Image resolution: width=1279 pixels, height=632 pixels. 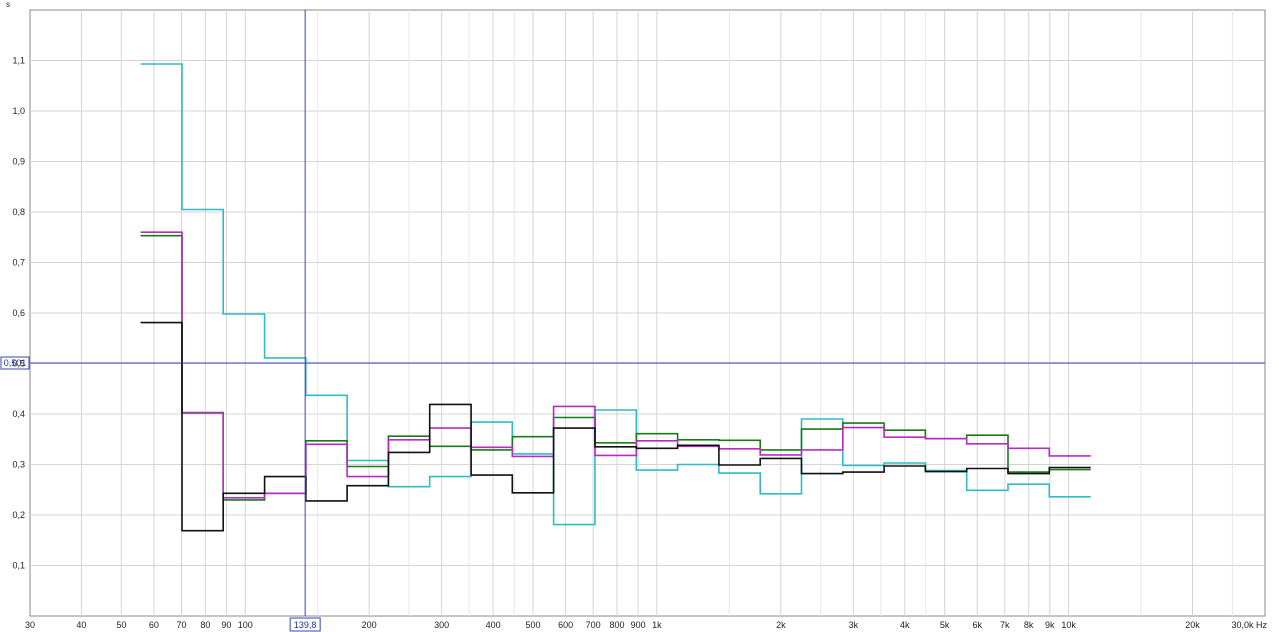 I want to click on x-tick-label: 70, so click(x=181, y=625).